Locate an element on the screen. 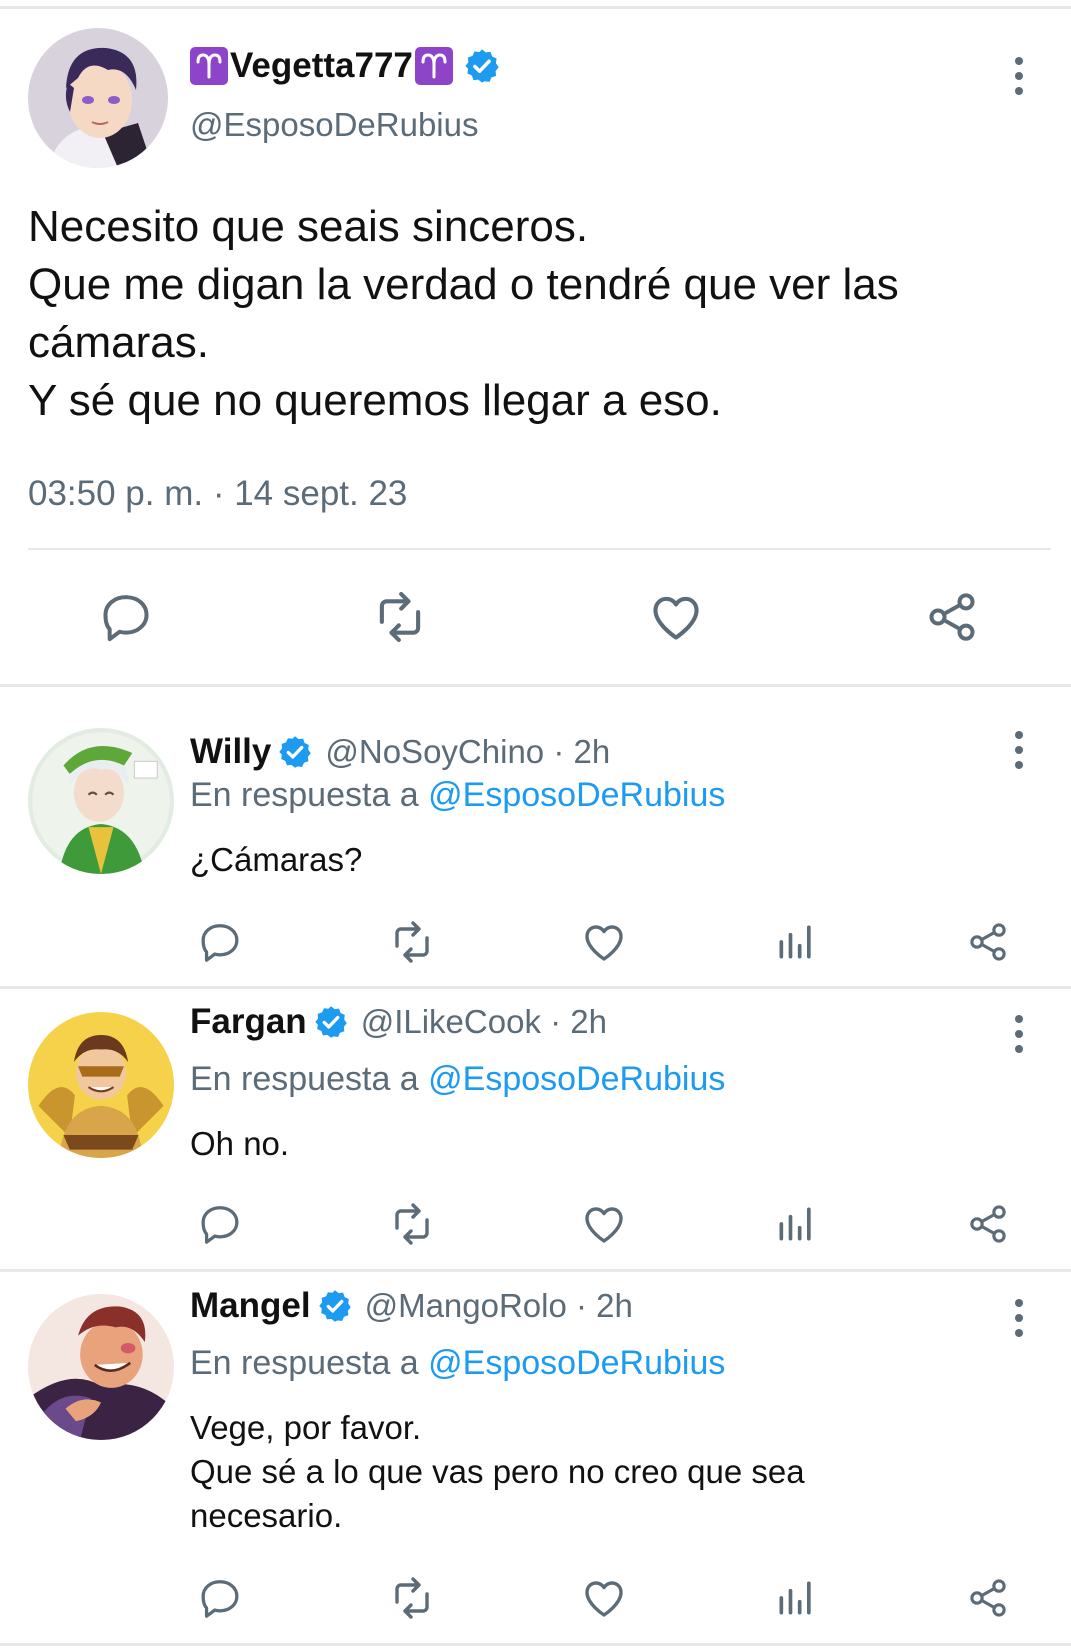 This screenshot has height=1649, width=1071. main-author-line: Vegetta777 is located at coordinates (345, 66).